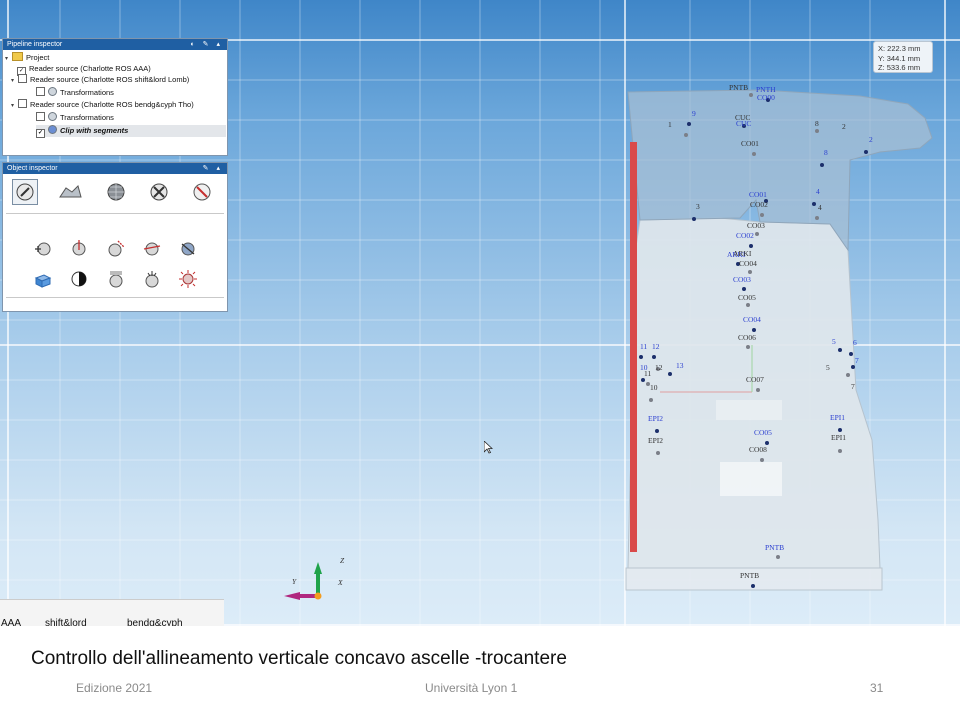 Image resolution: width=960 pixels, height=720 pixels. What do you see at coordinates (75, 93) in the screenshot?
I see `tree-item-transformations-1: Transformations` at bounding box center [75, 93].